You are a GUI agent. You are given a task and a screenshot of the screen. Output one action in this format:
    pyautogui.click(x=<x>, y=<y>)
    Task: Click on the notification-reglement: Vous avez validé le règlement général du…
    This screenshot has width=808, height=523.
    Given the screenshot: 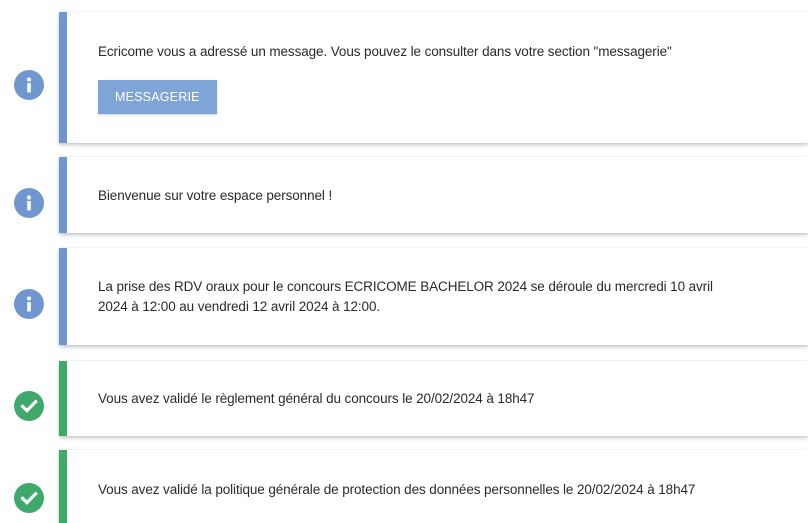 What is the action you would take?
    pyautogui.click(x=404, y=398)
    